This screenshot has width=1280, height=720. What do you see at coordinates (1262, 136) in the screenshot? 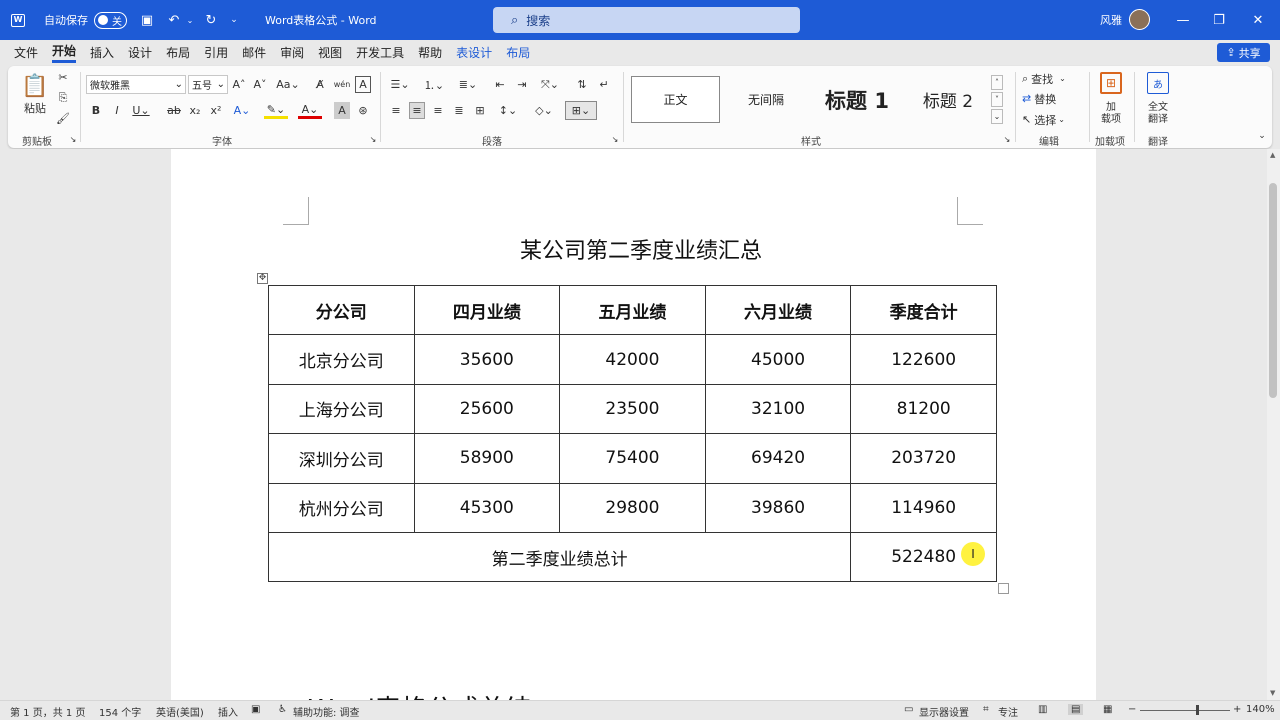
I see `collapse-ribbon-icon: ⌄` at bounding box center [1262, 136].